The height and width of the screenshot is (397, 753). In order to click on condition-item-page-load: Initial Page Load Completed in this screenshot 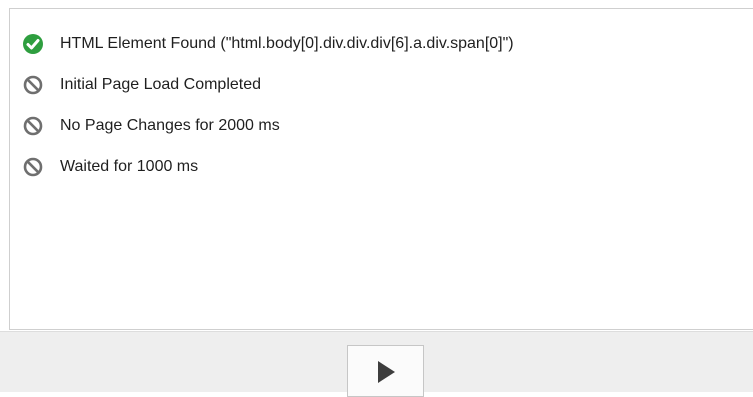, I will do `click(268, 84)`.